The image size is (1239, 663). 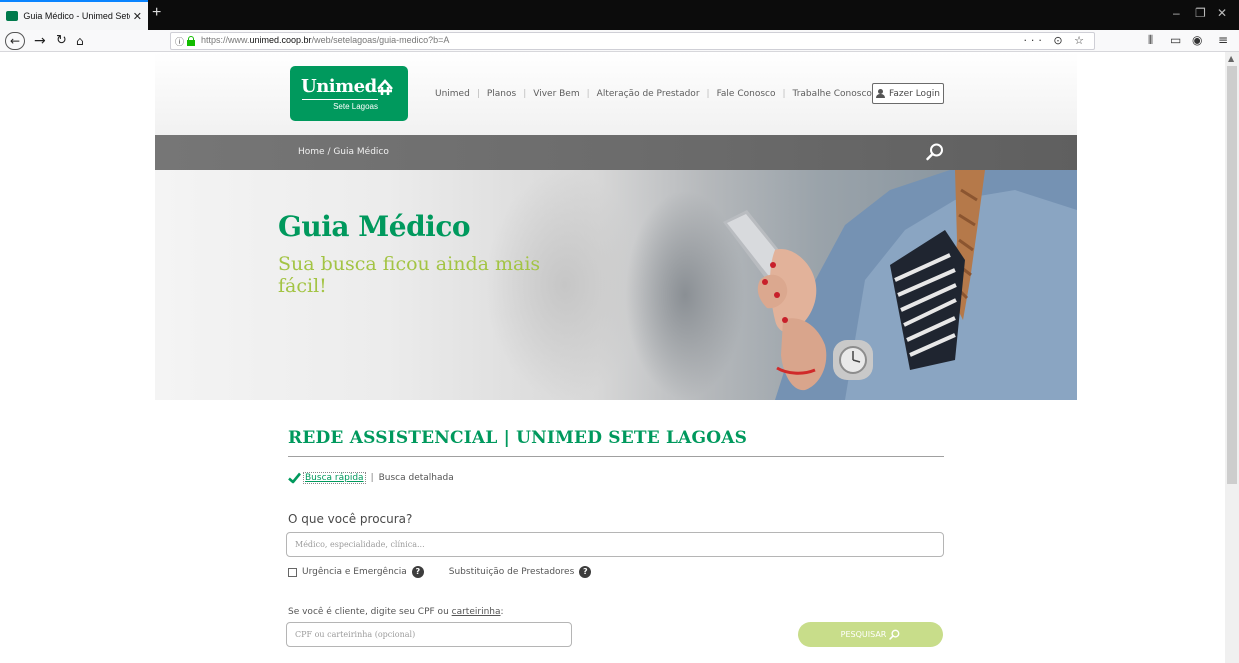 What do you see at coordinates (334, 478) in the screenshot?
I see `quick-search-link: Busca rápida` at bounding box center [334, 478].